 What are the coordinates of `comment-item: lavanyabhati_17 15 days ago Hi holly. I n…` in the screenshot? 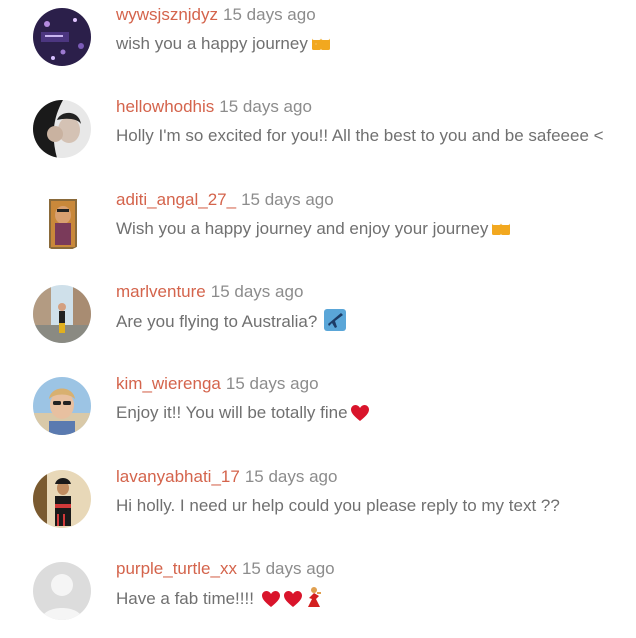 It's located at (318, 506).